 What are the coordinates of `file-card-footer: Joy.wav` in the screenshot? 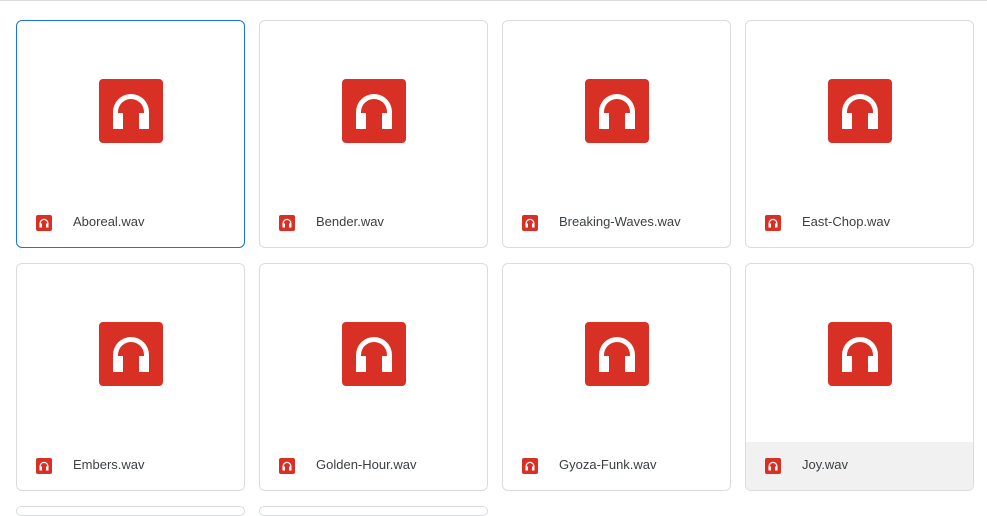 It's located at (859, 466).